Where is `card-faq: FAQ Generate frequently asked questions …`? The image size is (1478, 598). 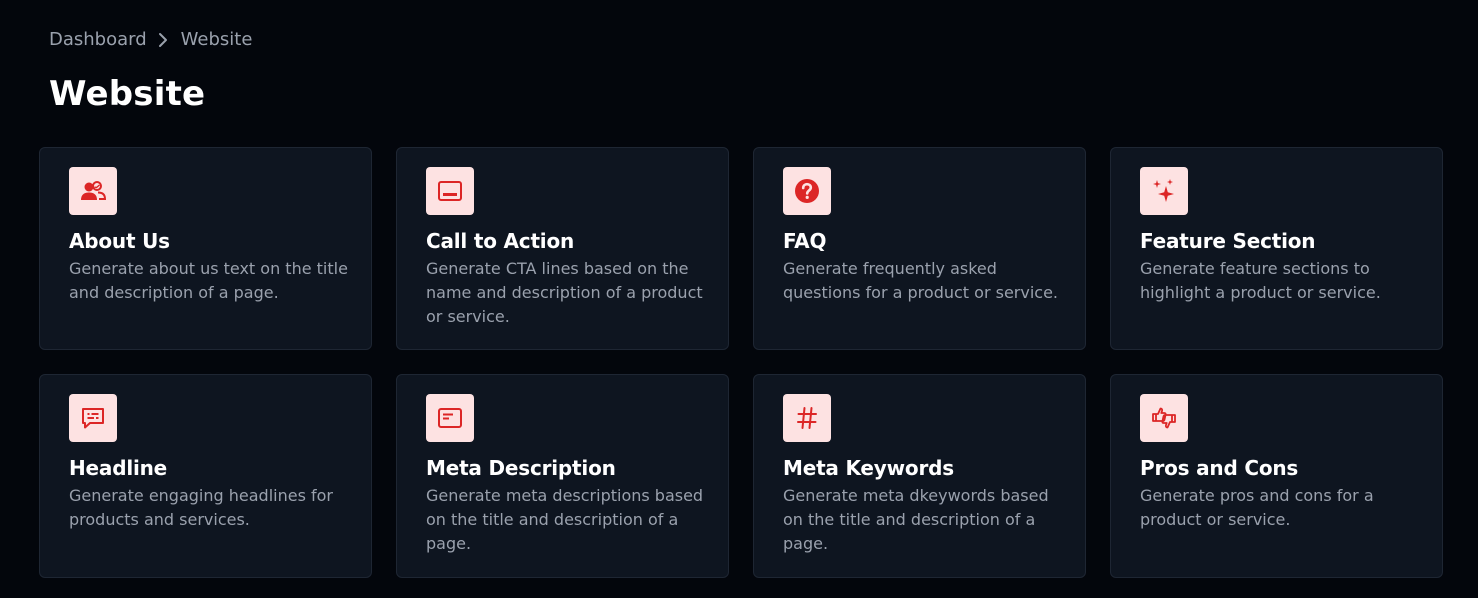 card-faq: FAQ Generate frequently asked questions … is located at coordinates (919, 248).